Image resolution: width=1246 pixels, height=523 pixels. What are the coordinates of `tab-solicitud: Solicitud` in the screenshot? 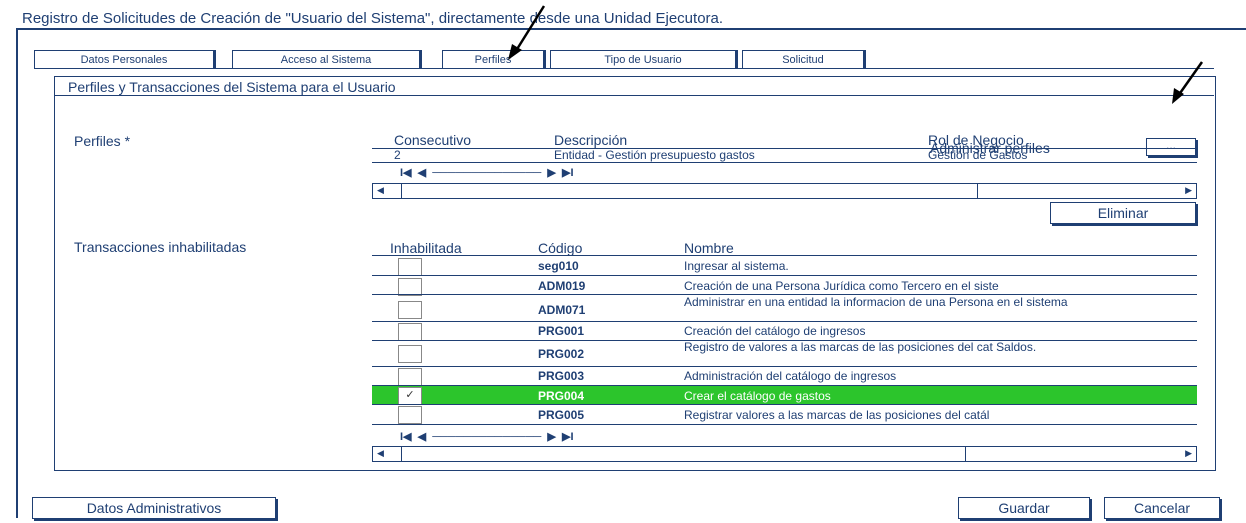 It's located at (803, 59).